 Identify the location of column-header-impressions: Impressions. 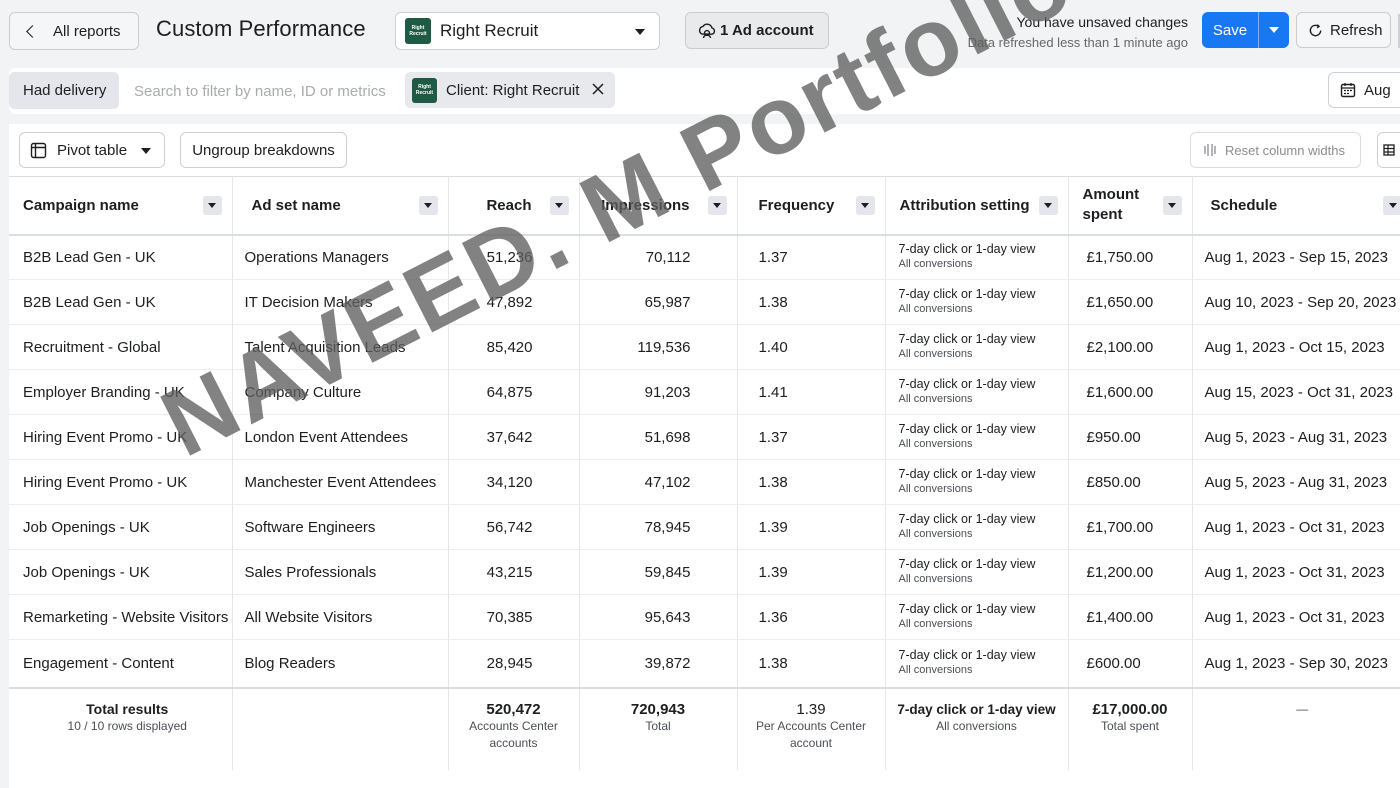
(658, 206).